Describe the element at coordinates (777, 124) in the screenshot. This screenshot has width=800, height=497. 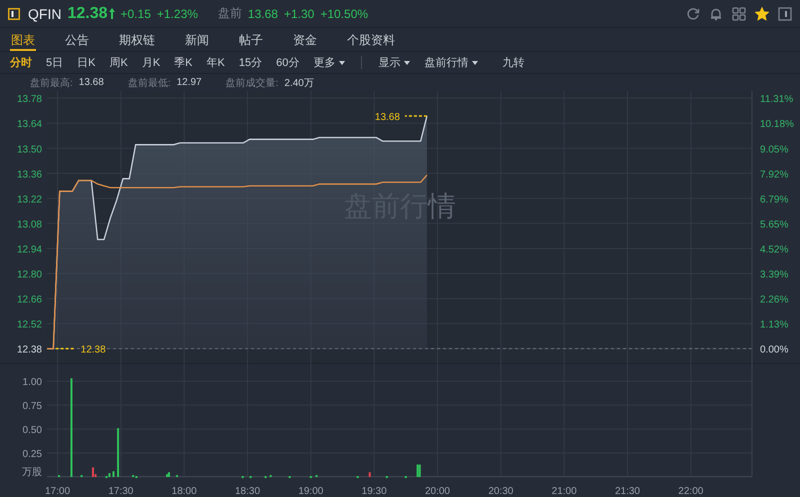
I see `axis-label: 10.18%` at that location.